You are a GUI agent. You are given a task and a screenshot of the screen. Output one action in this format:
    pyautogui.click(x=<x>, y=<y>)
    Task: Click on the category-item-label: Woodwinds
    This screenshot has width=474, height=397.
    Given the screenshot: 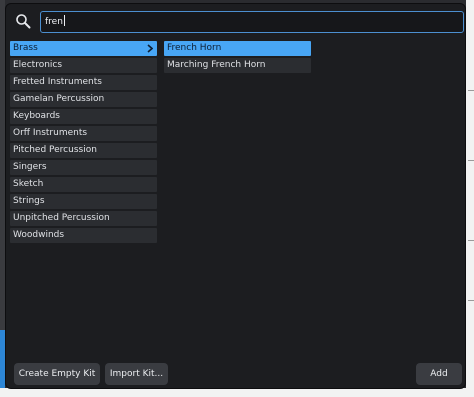 What is the action you would take?
    pyautogui.click(x=39, y=235)
    